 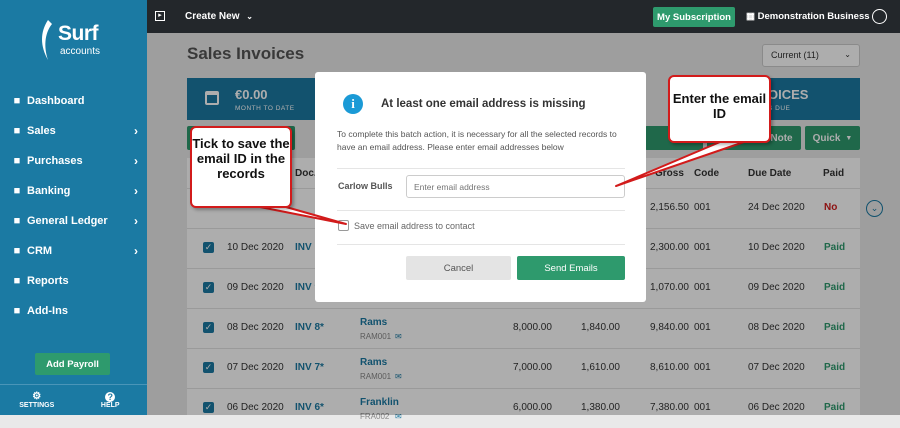 What do you see at coordinates (73, 191) in the screenshot?
I see `sidebar-item-banking: ■ Banking ›` at bounding box center [73, 191].